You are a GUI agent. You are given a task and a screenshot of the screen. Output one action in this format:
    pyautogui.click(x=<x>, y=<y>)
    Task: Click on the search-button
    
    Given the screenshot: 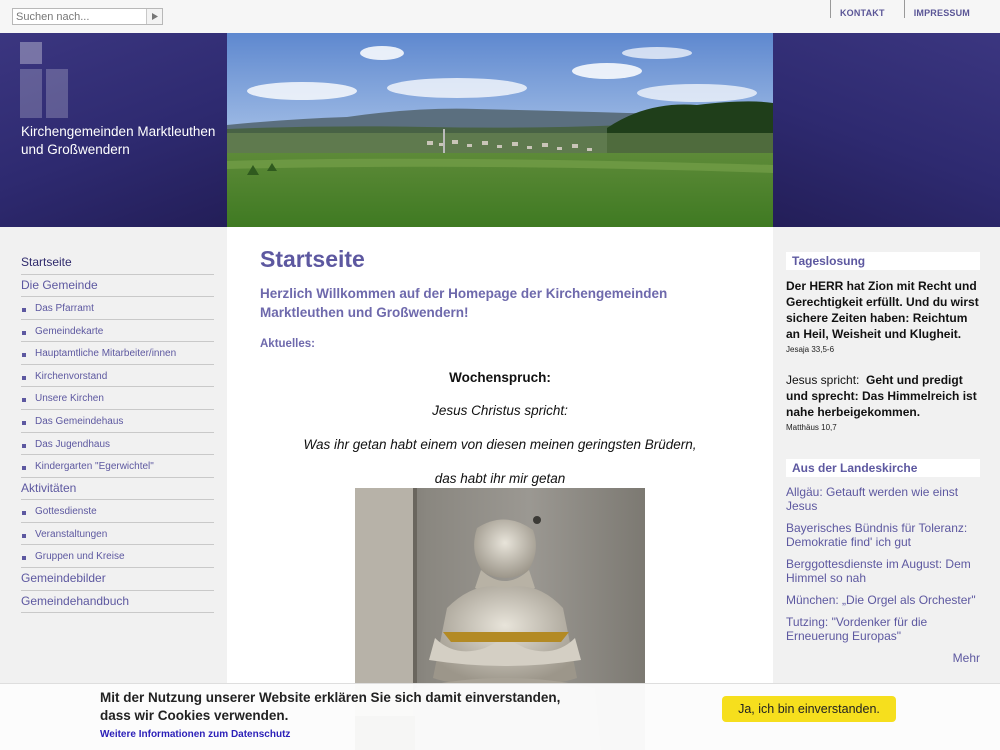 What is the action you would take?
    pyautogui.click(x=154, y=16)
    